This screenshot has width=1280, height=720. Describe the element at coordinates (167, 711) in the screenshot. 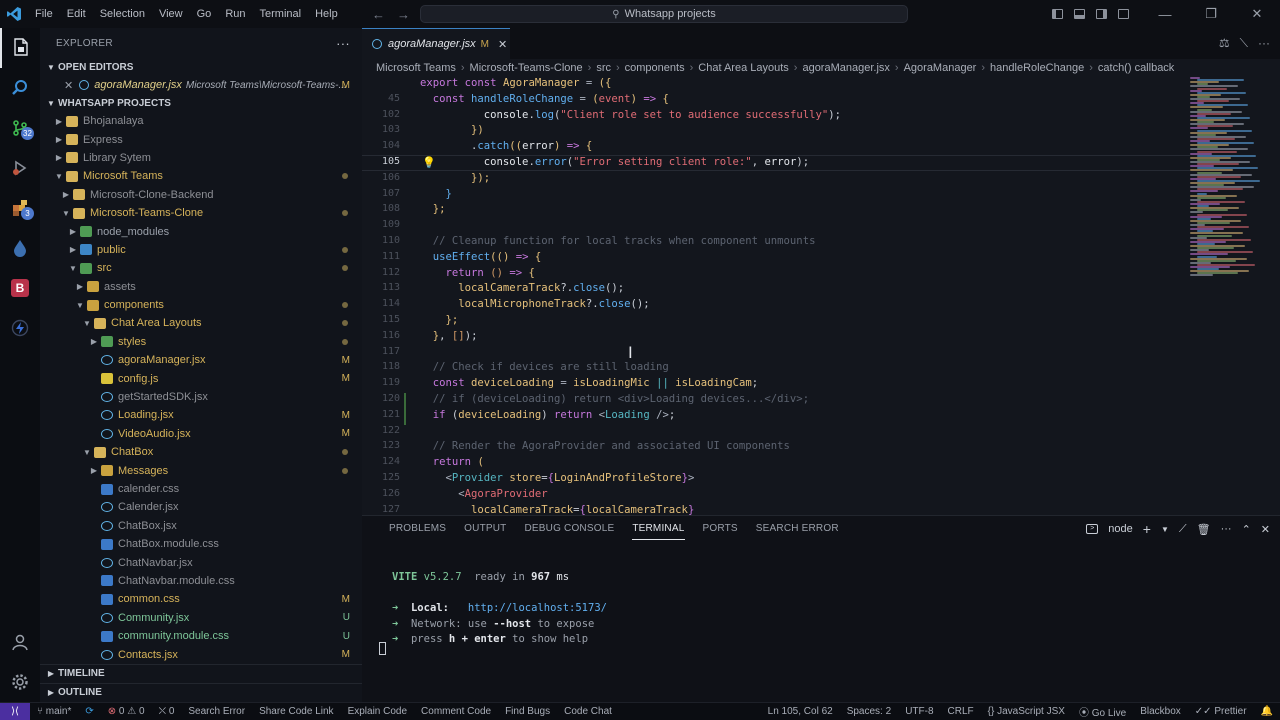

I see `ports-indicator: ⛌ 0` at that location.